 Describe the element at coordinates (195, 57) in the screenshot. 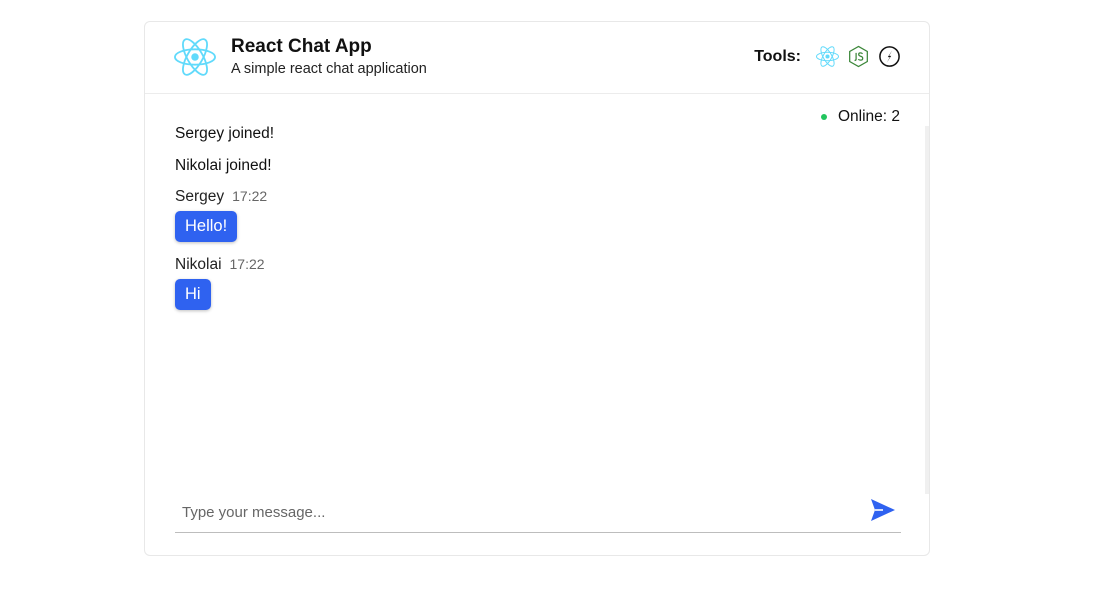

I see `react-logo-icon` at that location.